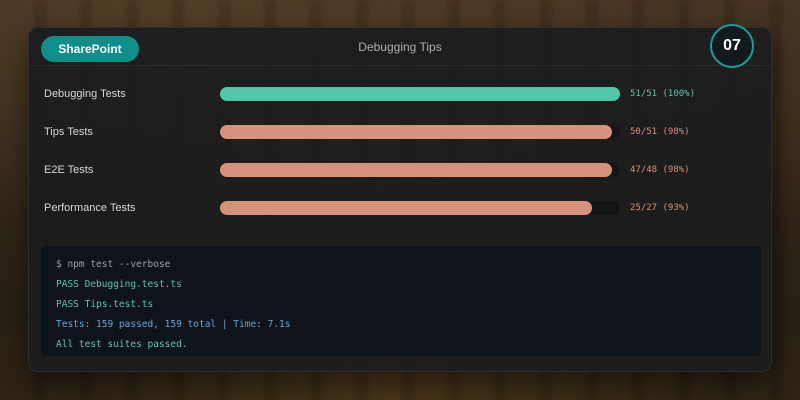 The image size is (800, 400). I want to click on step-number-badge: 07, so click(732, 46).